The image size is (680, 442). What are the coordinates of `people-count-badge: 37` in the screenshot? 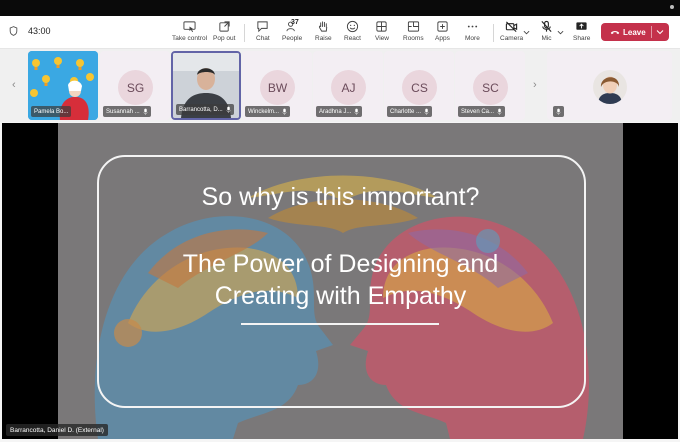 It's located at (295, 22).